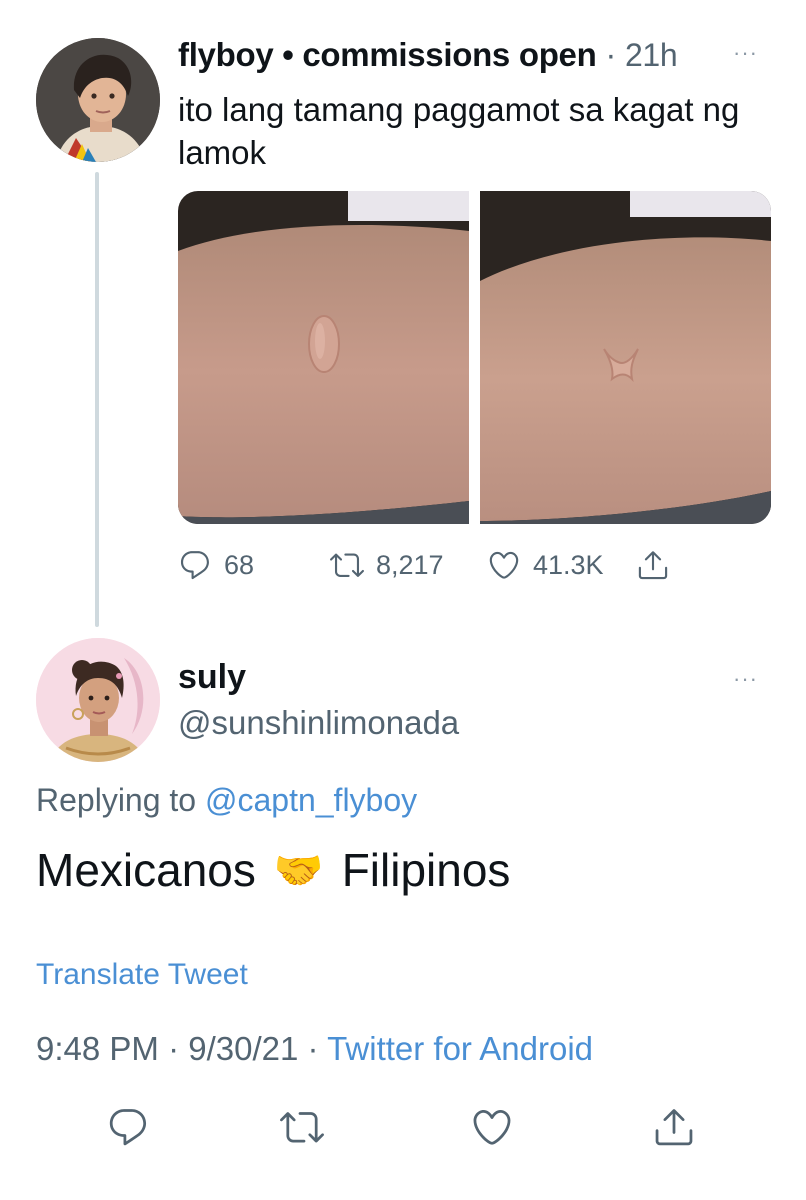 The width and height of the screenshot is (806, 1200). What do you see at coordinates (403, 1131) in the screenshot?
I see `reply-action-bar` at bounding box center [403, 1131].